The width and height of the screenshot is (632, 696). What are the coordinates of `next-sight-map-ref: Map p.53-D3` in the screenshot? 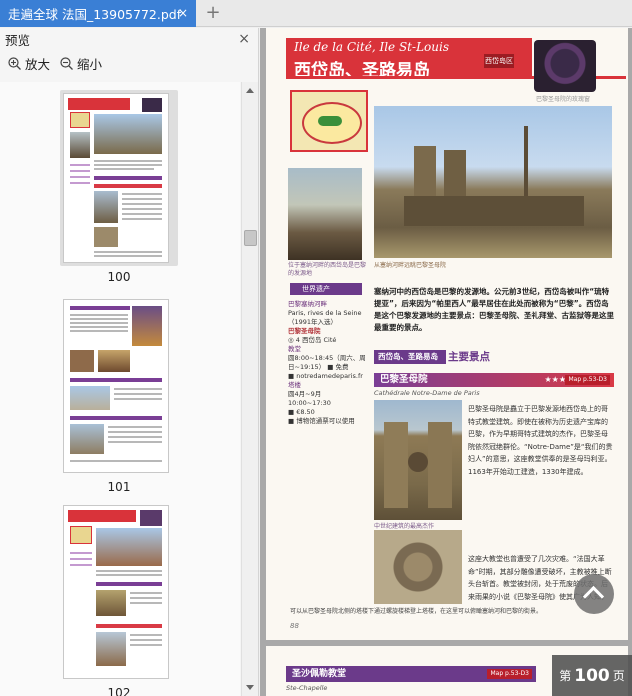 It's located at (509, 674).